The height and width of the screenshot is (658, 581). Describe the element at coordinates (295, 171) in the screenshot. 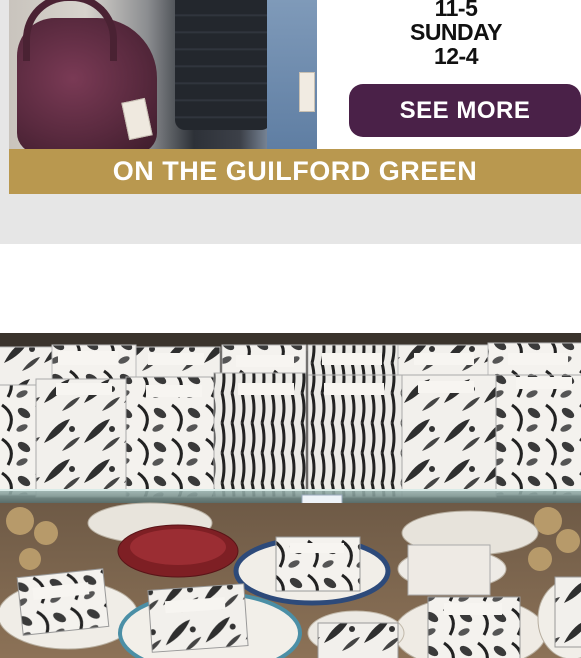

I see `ad-location-strip: ON THE GUILFORD GREEN` at that location.